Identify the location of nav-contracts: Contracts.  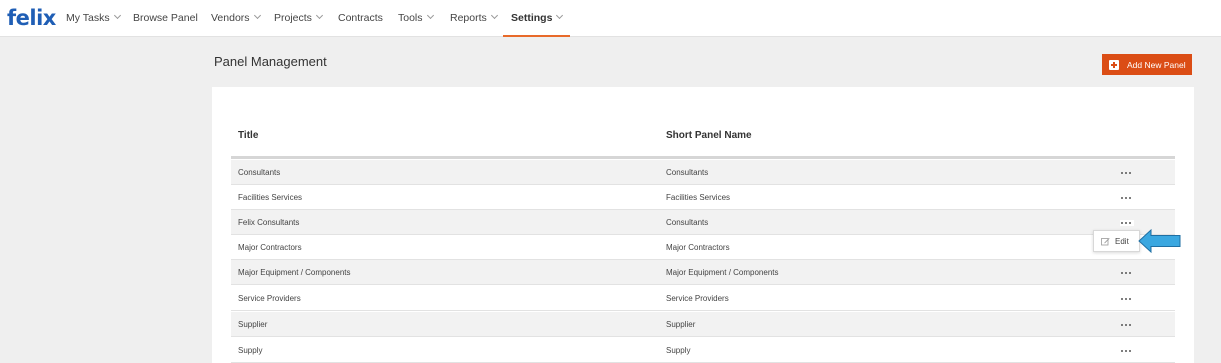
(360, 18).